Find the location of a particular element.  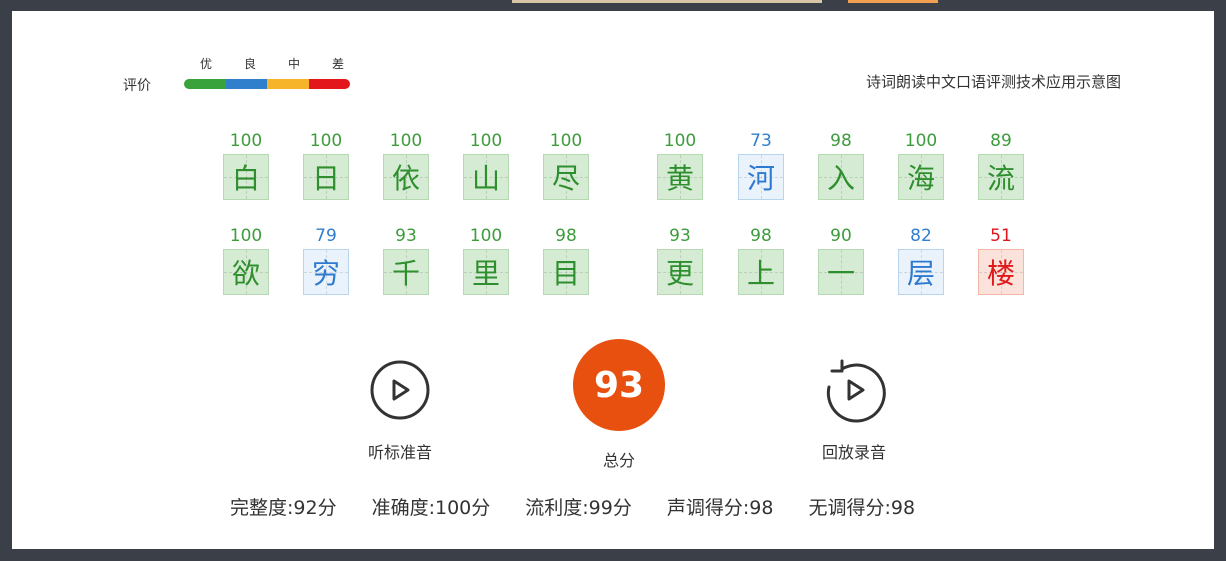

char-box: 楼 is located at coordinates (1001, 272).